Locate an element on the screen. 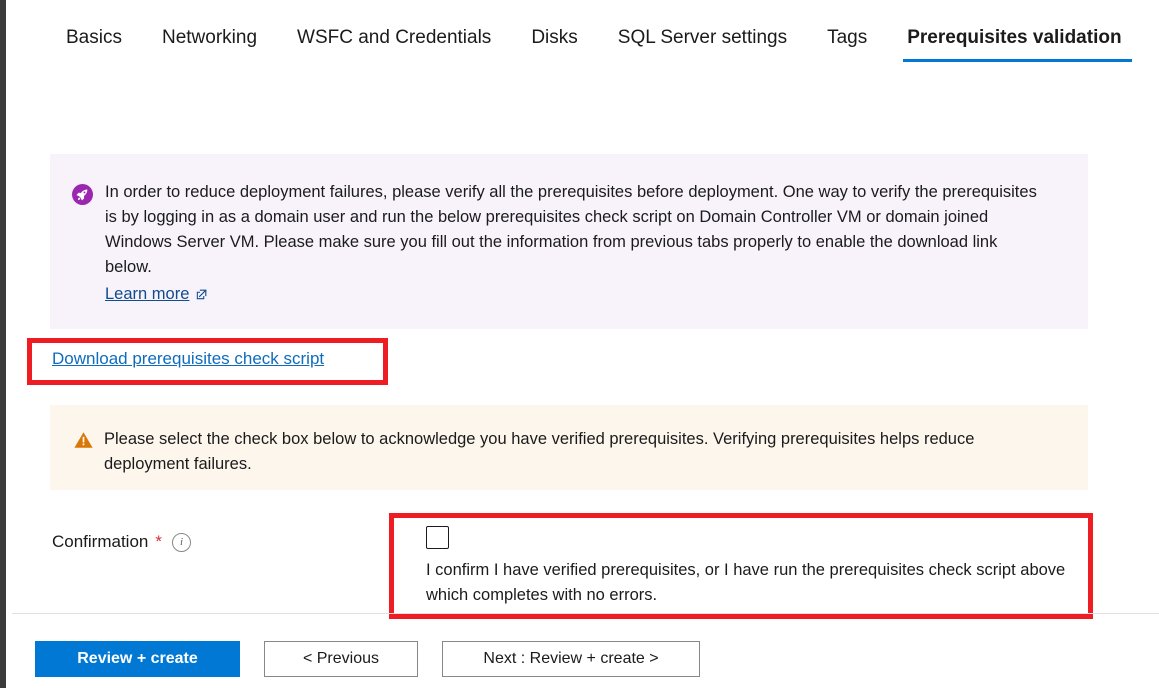 This screenshot has width=1159, height=688. warning-triangle-icon is located at coordinates (83, 440).